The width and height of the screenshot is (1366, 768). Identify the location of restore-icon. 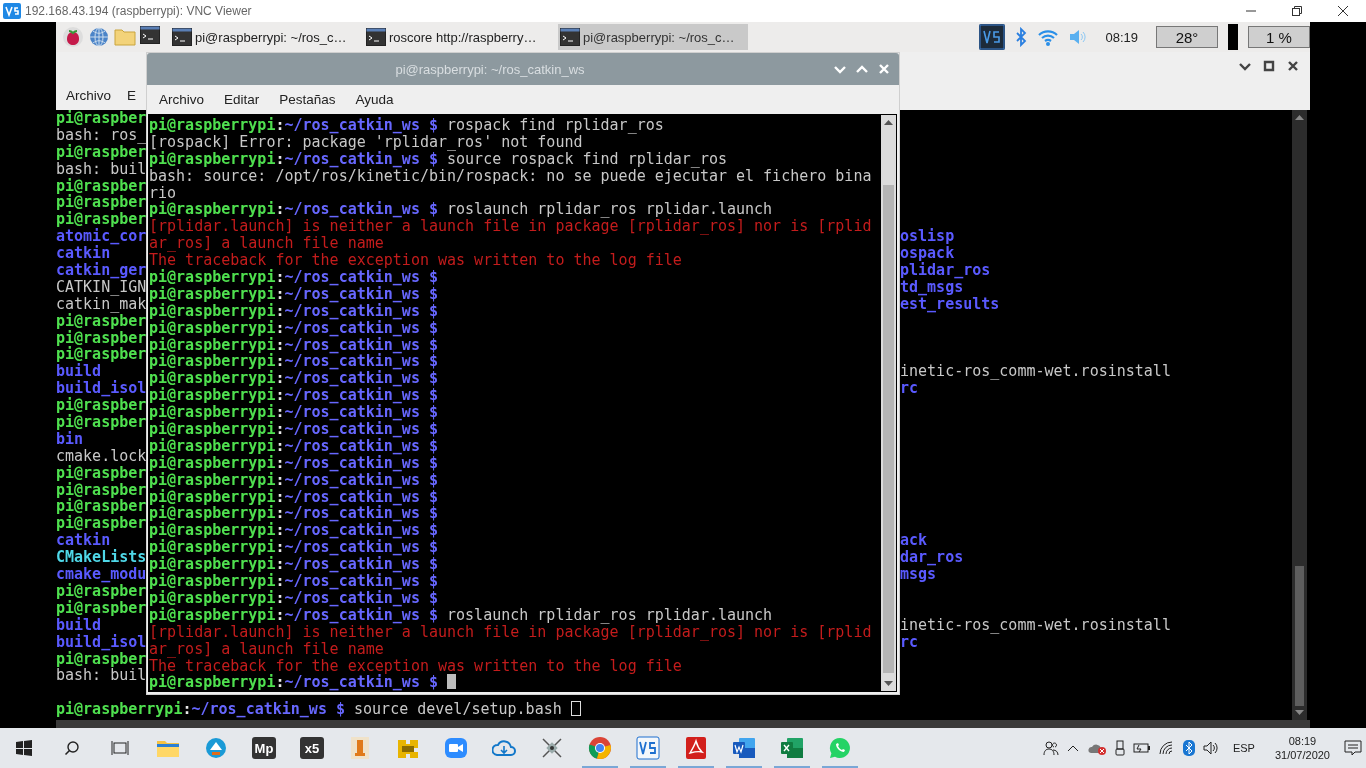
(1297, 11).